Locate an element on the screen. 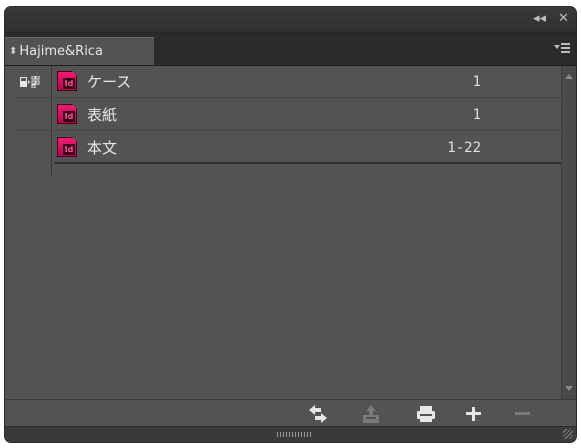 This screenshot has width=581, height=448. document-row: Id 本文 1-22 is located at coordinates (283, 148).